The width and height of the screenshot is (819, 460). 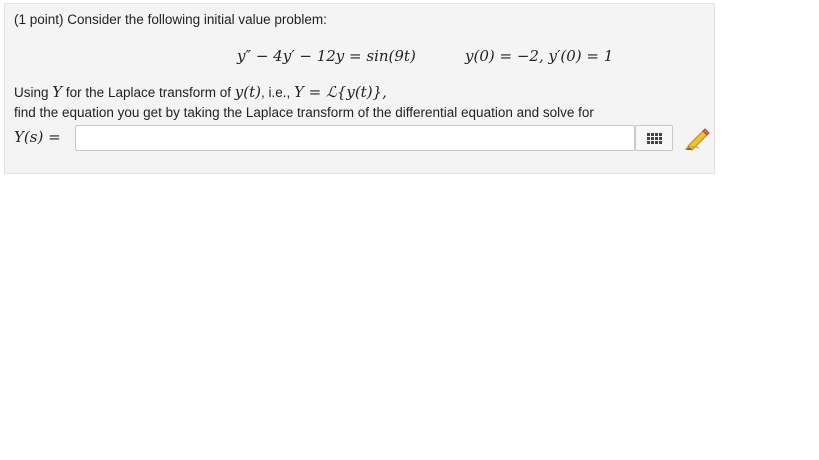 I want to click on differential-equation: y″ − 4y′ − 12y = sin(9t), so click(x=326, y=56).